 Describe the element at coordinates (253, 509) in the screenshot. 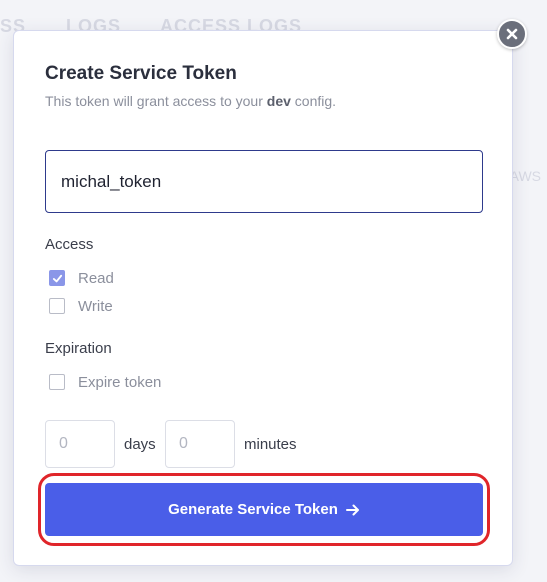

I see `generate-button-label: Generate Service Token` at that location.